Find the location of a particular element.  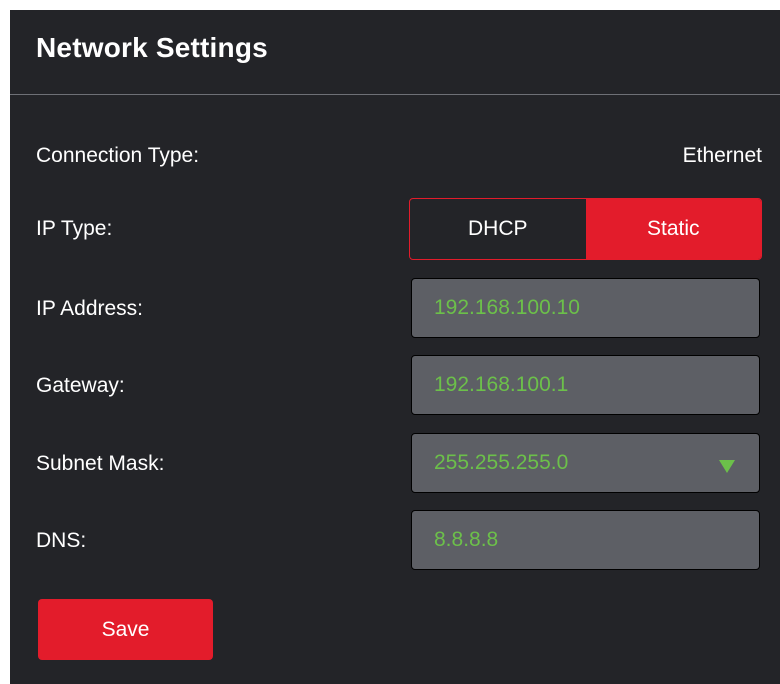

save-button: Save is located at coordinates (125, 629).